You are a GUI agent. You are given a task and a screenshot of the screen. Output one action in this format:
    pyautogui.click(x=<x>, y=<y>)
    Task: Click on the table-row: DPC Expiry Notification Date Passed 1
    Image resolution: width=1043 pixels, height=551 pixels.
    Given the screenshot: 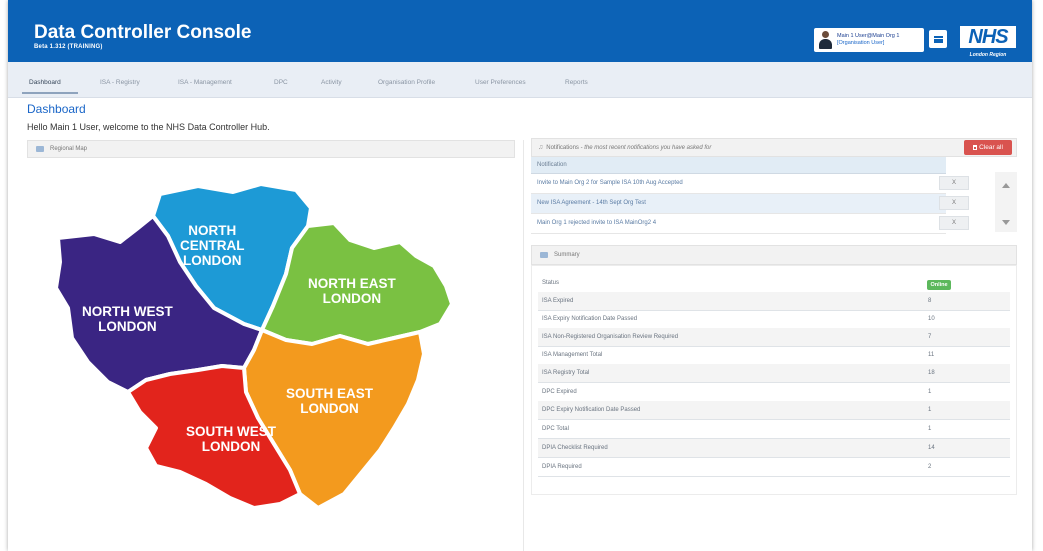 What is the action you would take?
    pyautogui.click(x=774, y=410)
    